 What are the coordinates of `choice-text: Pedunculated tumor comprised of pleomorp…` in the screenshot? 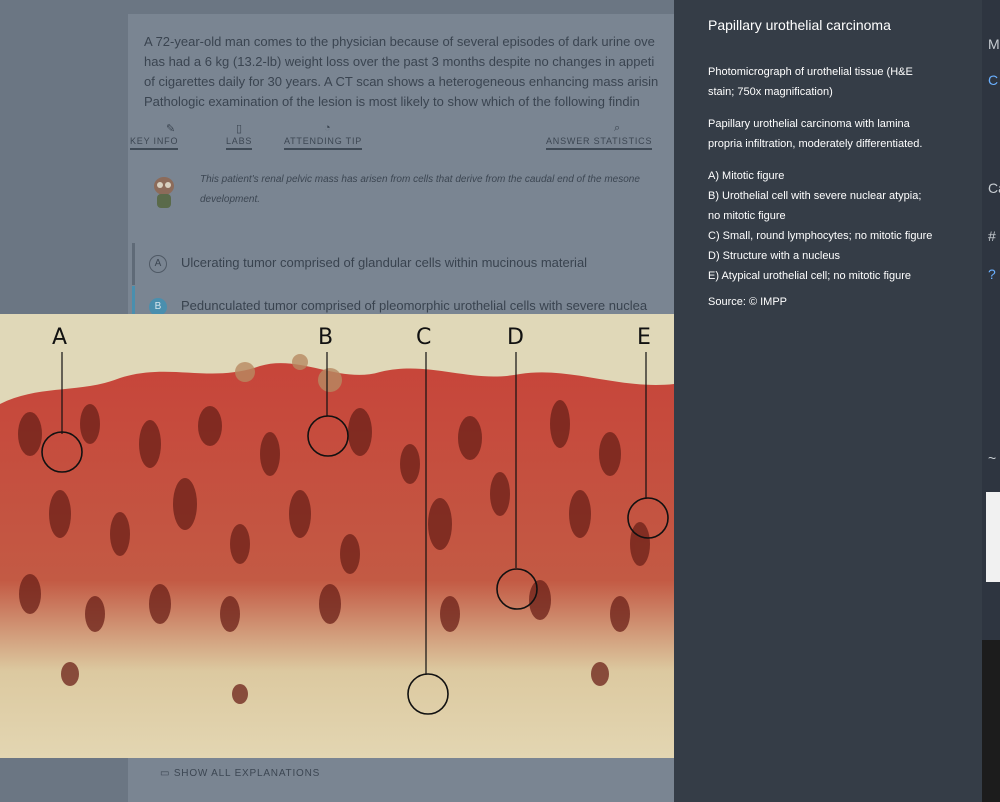 It's located at (414, 305).